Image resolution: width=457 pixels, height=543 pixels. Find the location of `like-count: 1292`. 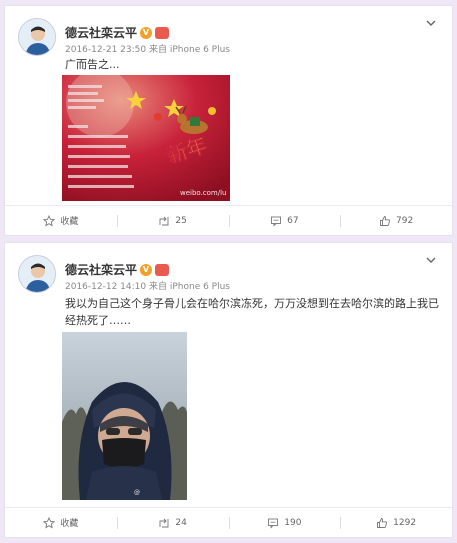

like-count: 1292 is located at coordinates (405, 522).